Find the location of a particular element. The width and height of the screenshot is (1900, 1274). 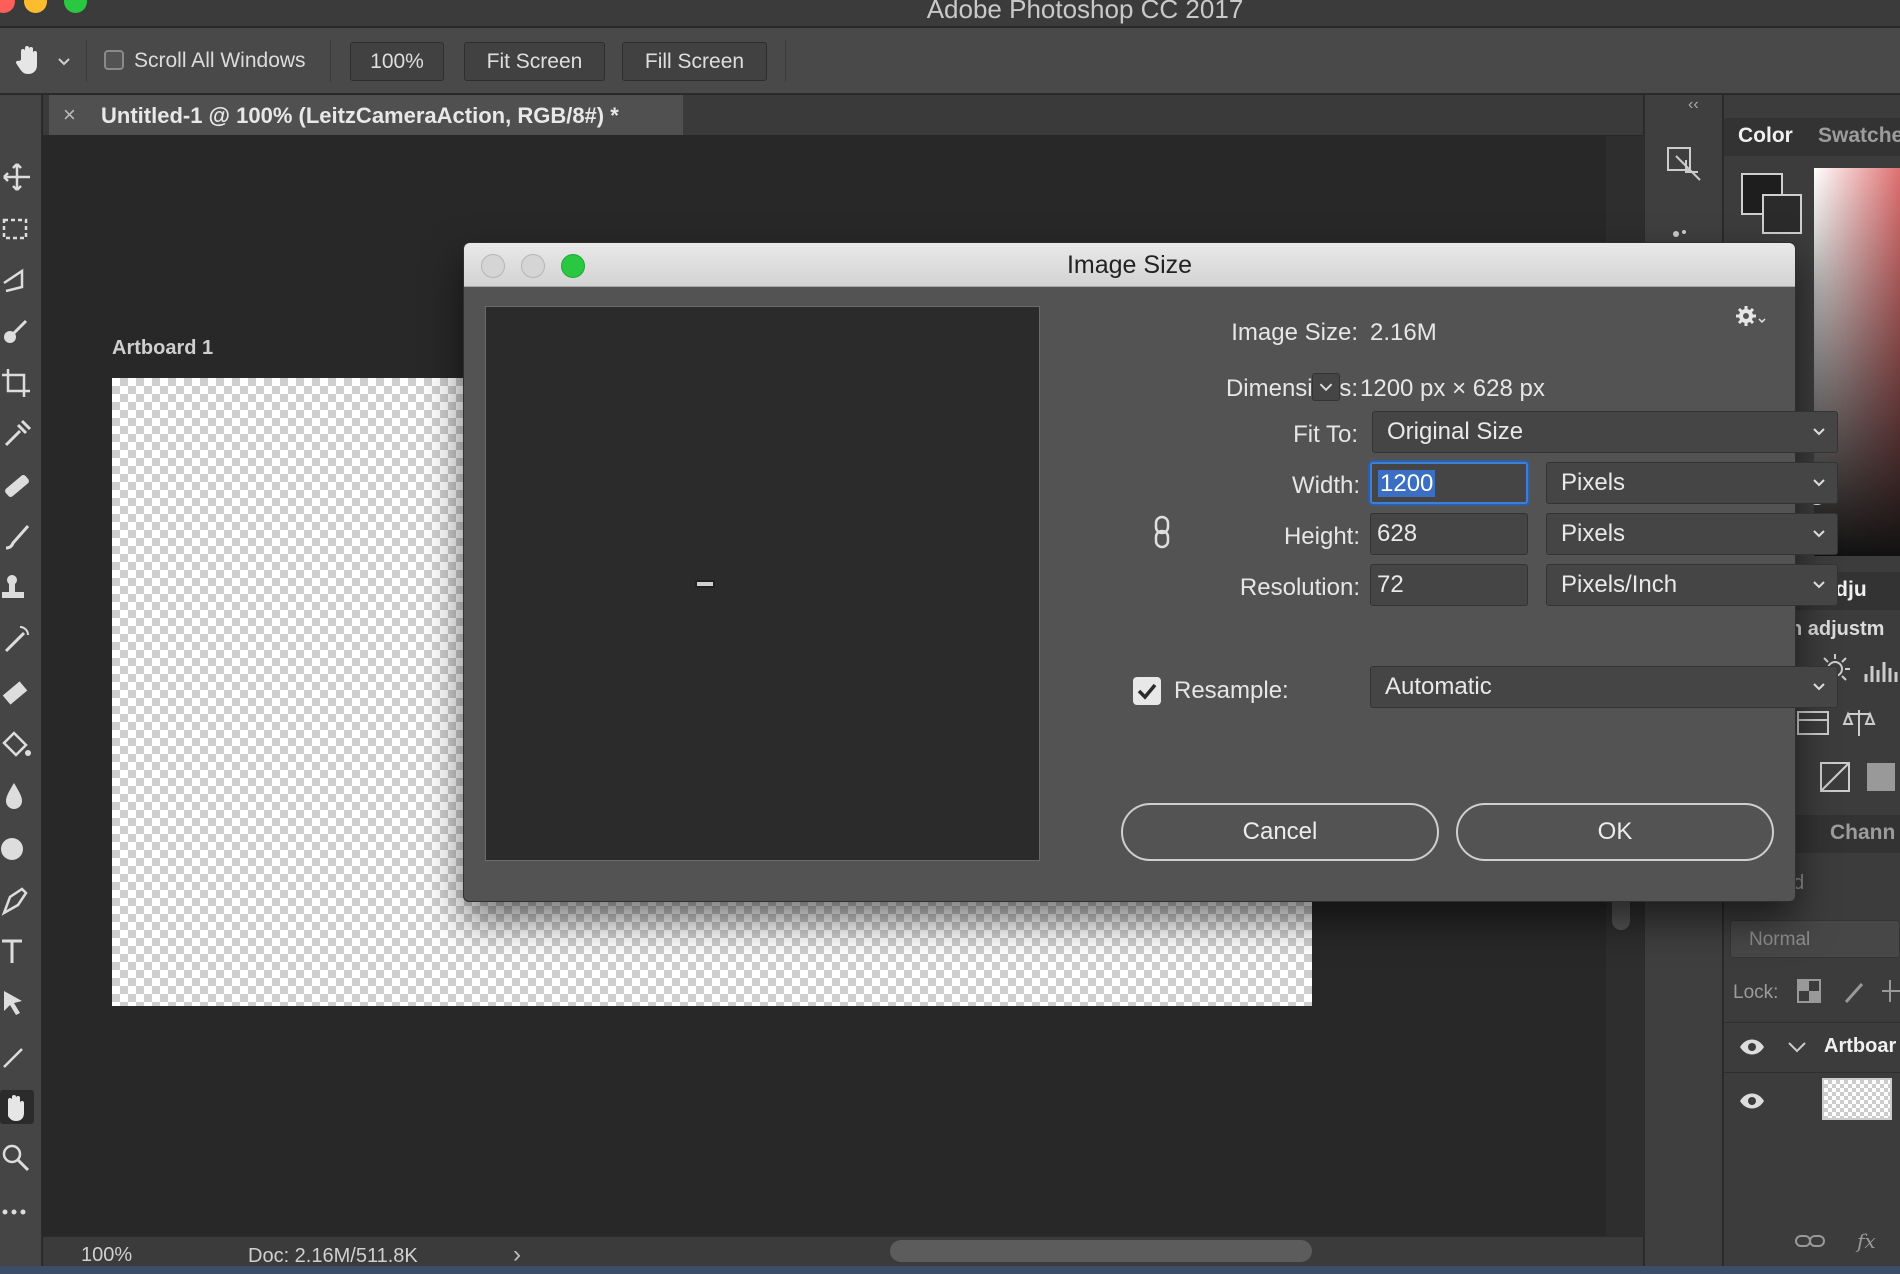

artboard-history-icon is located at coordinates (1684, 162).